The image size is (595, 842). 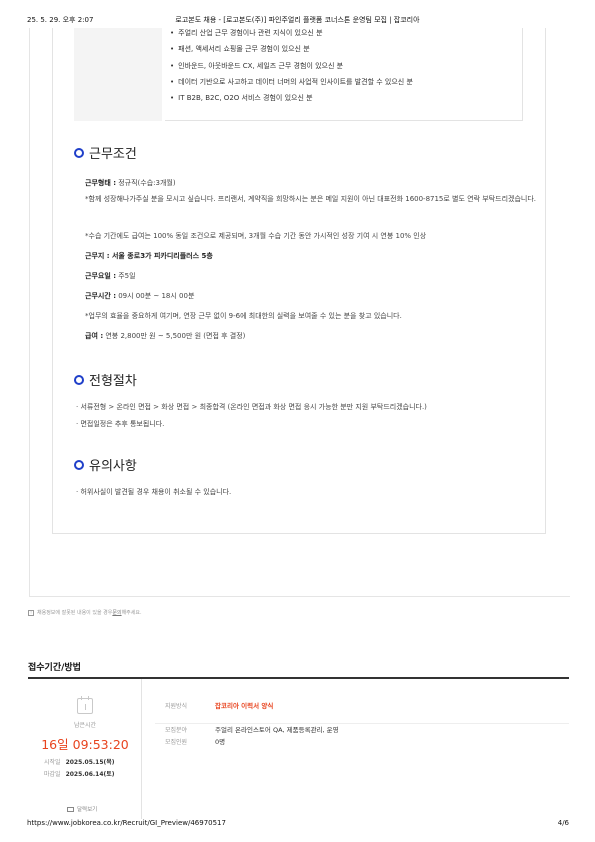 I want to click on calendar-icon, so click(x=85, y=705).